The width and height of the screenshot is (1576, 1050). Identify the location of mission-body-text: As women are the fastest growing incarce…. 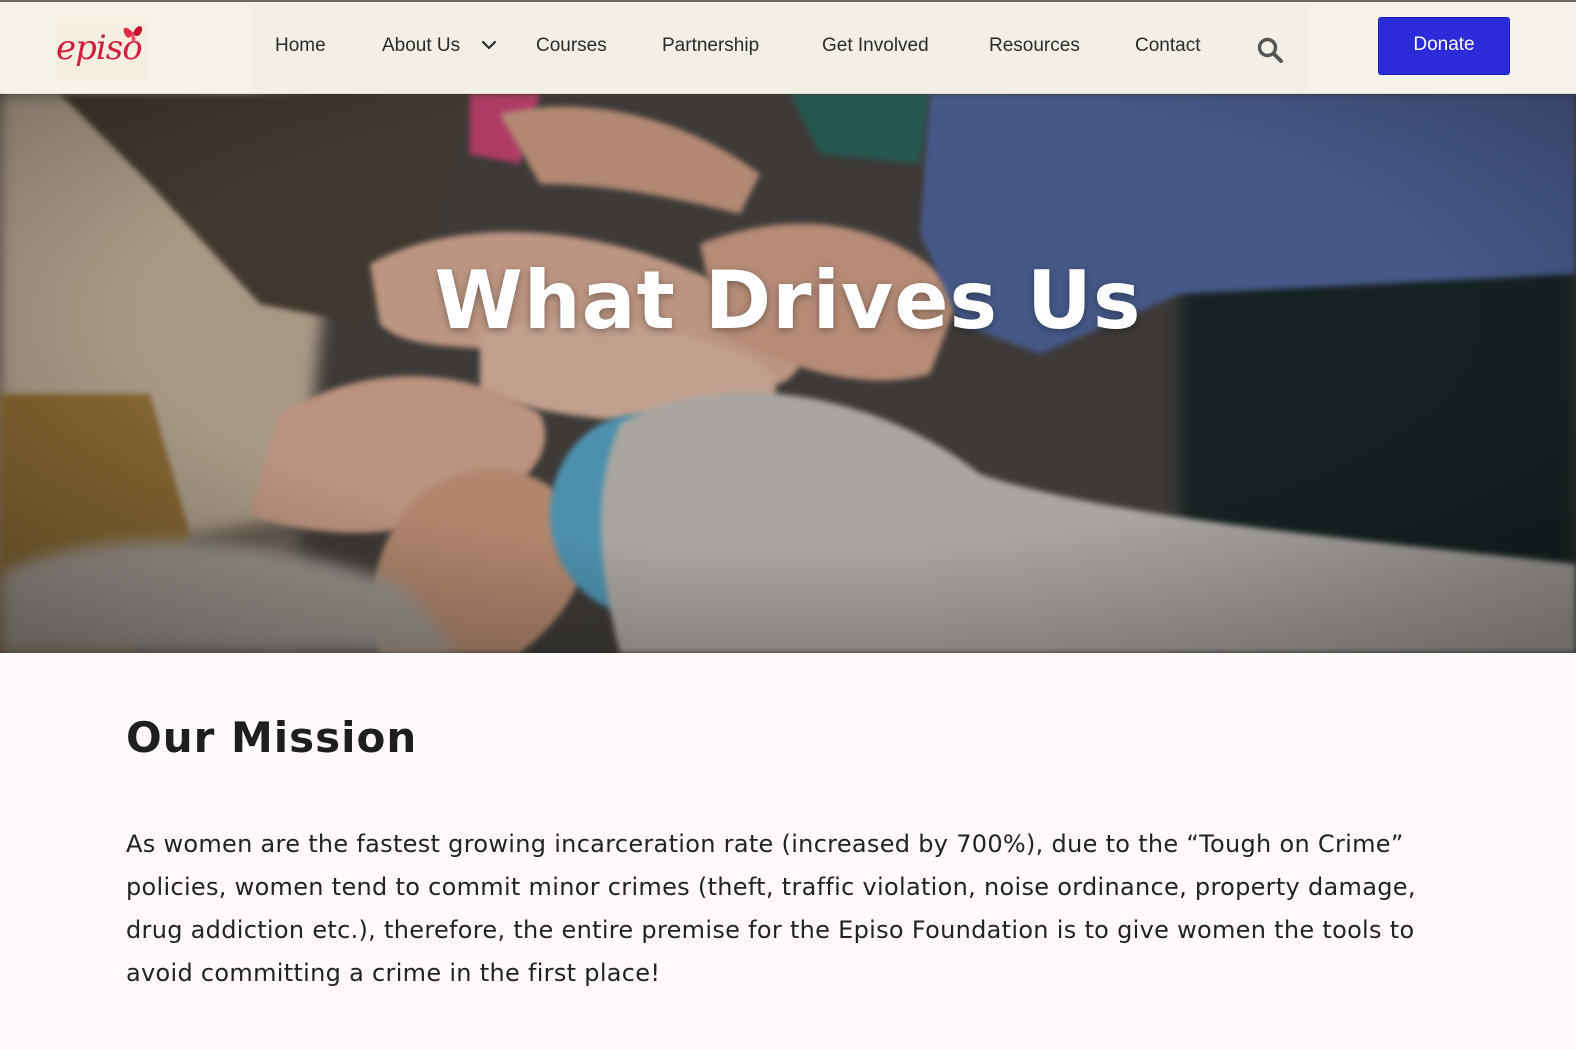
(771, 908).